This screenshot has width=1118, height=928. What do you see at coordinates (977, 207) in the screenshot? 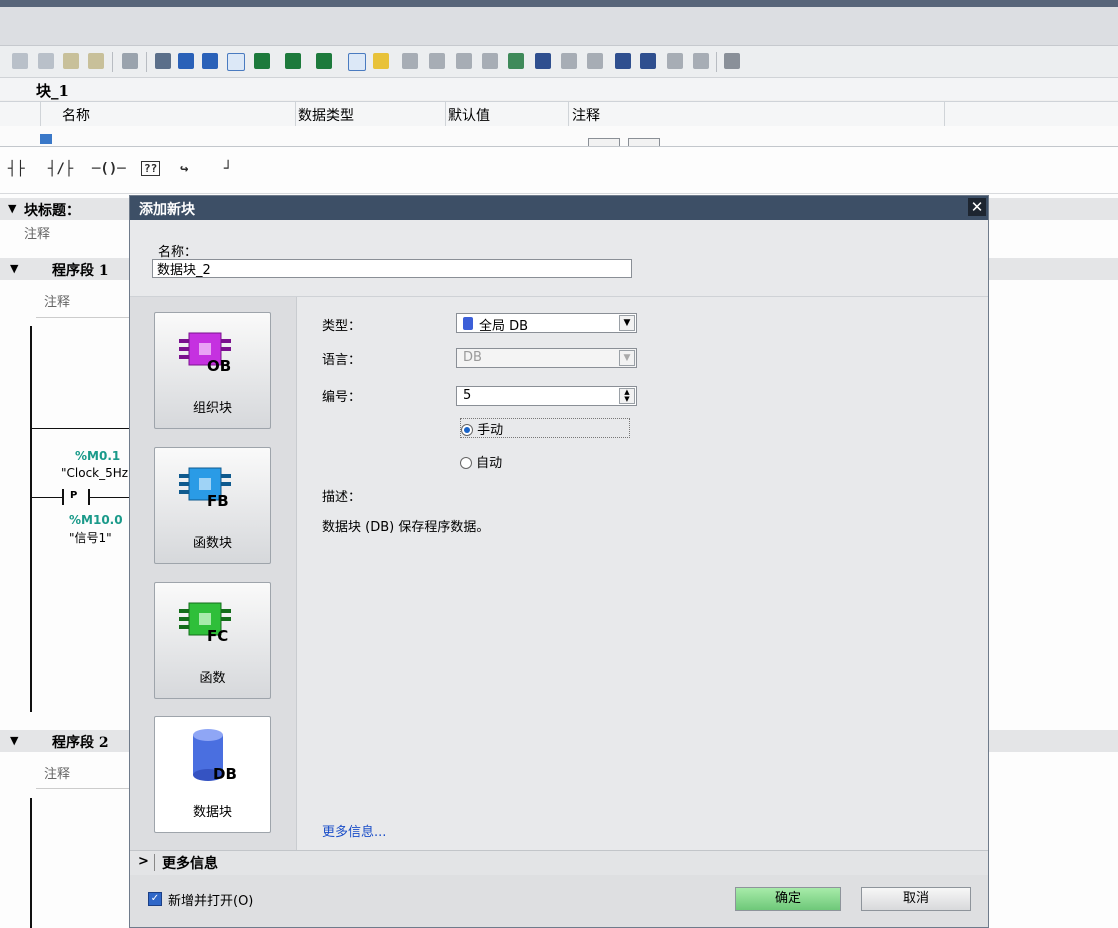
I see `close-icon: ✕` at bounding box center [977, 207].